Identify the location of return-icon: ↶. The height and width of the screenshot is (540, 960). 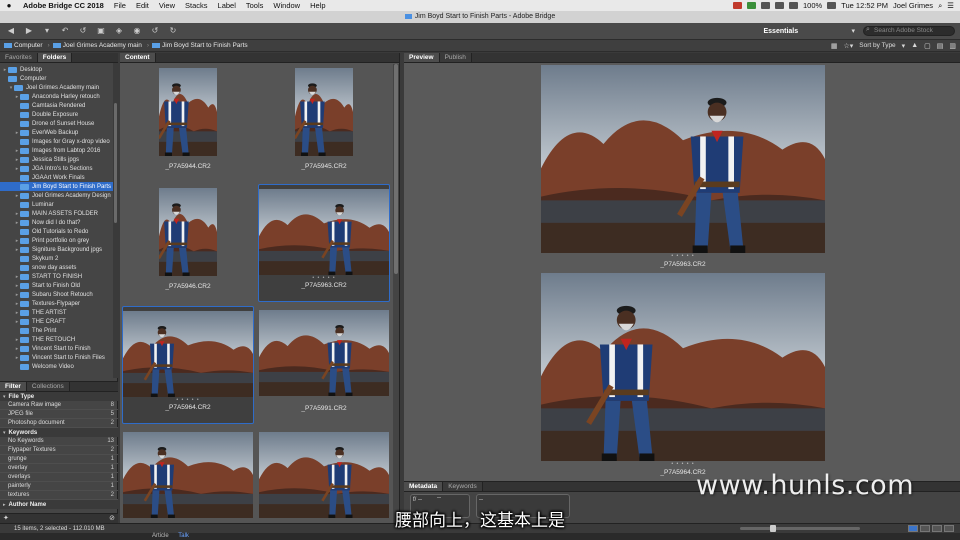
(65, 31).